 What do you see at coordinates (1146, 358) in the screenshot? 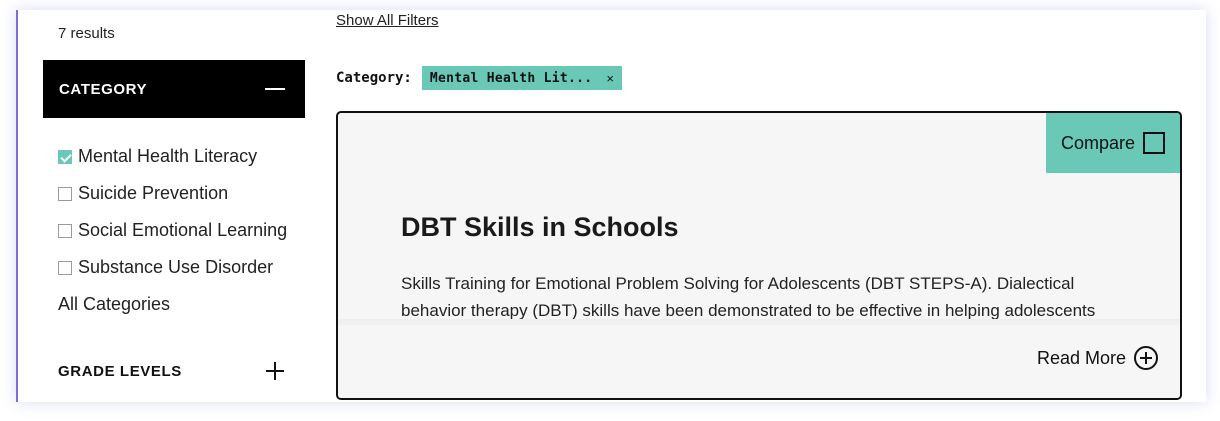
I see `circle-plus-icon` at bounding box center [1146, 358].